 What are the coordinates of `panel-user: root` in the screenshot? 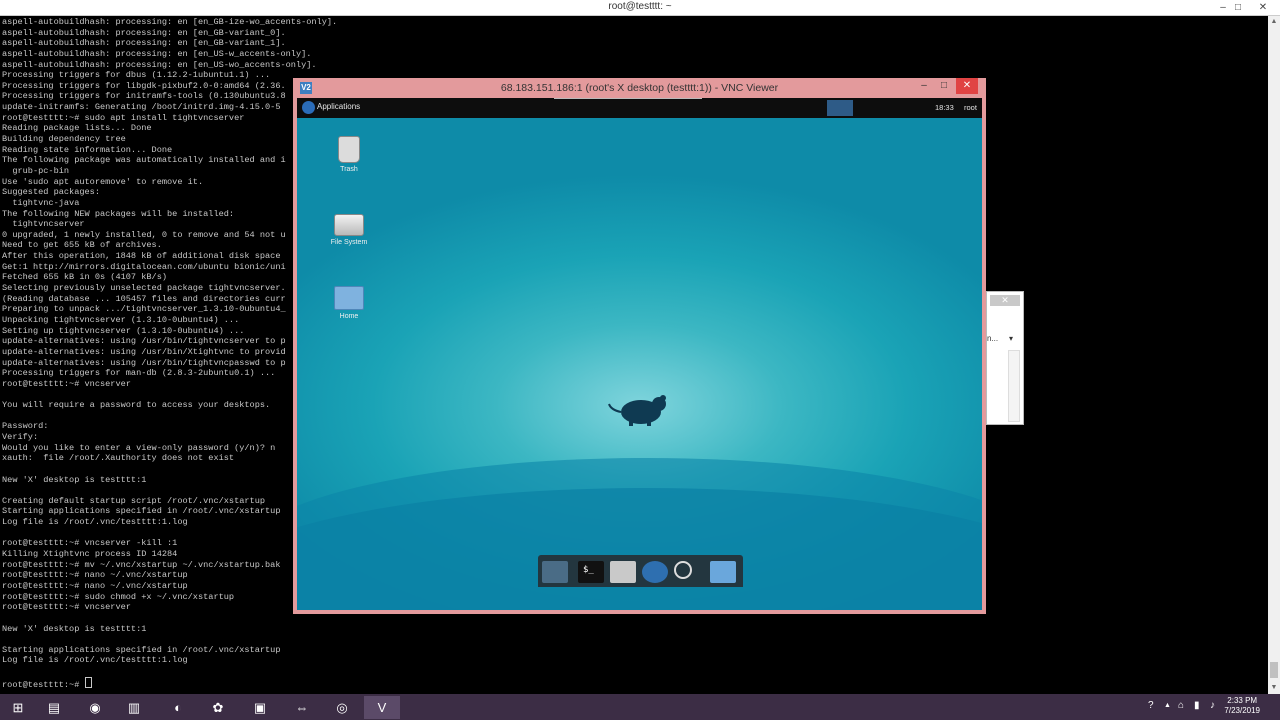 It's located at (970, 107).